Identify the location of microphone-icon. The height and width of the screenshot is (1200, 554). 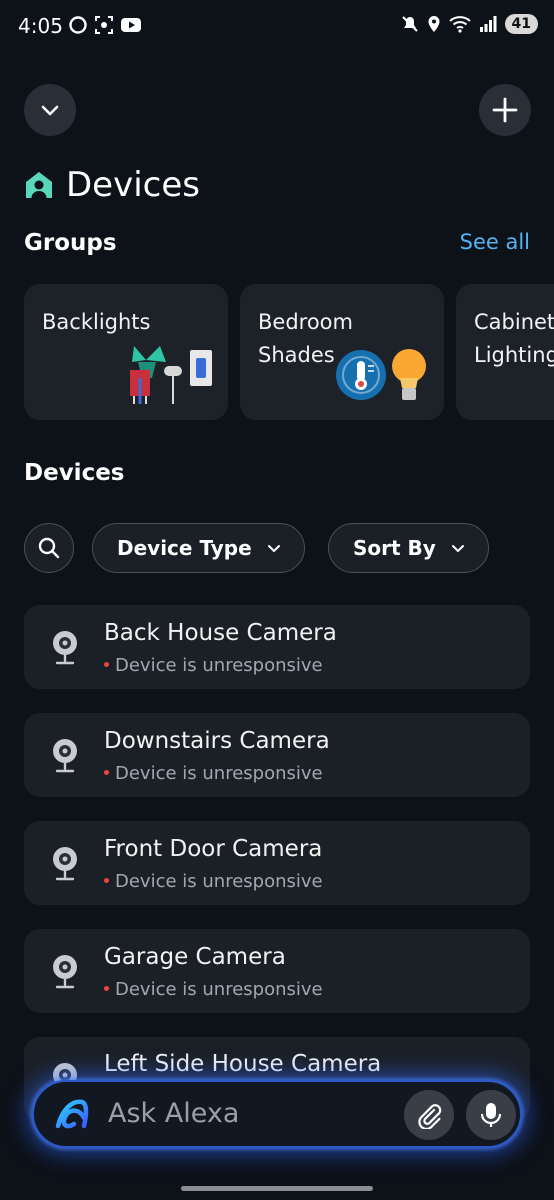
(491, 1115).